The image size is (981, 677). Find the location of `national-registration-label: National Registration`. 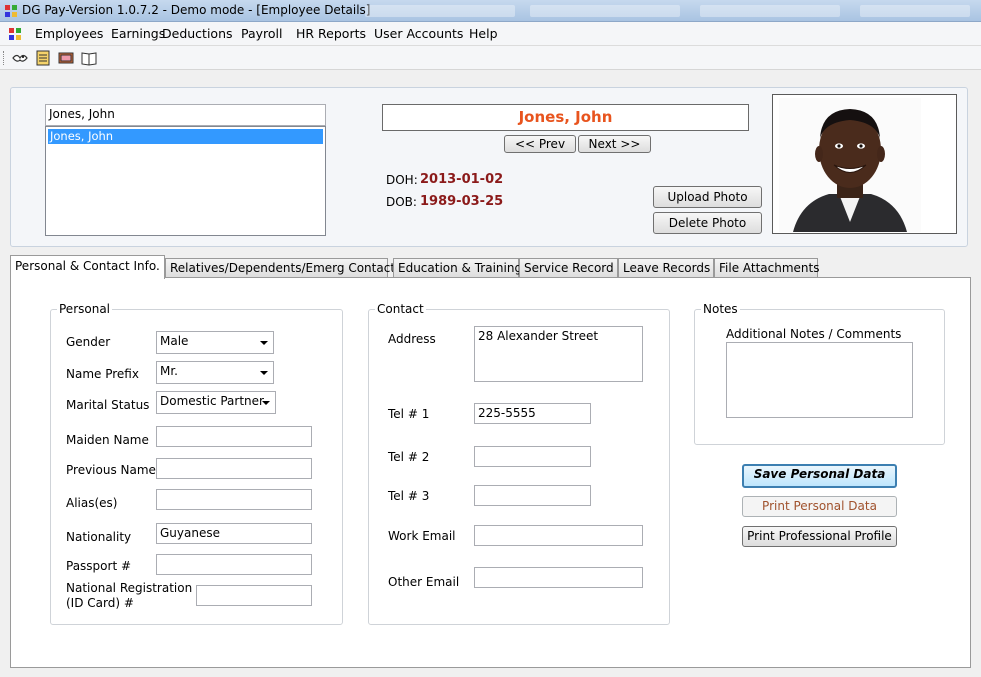

national-registration-label: National Registration is located at coordinates (129, 588).